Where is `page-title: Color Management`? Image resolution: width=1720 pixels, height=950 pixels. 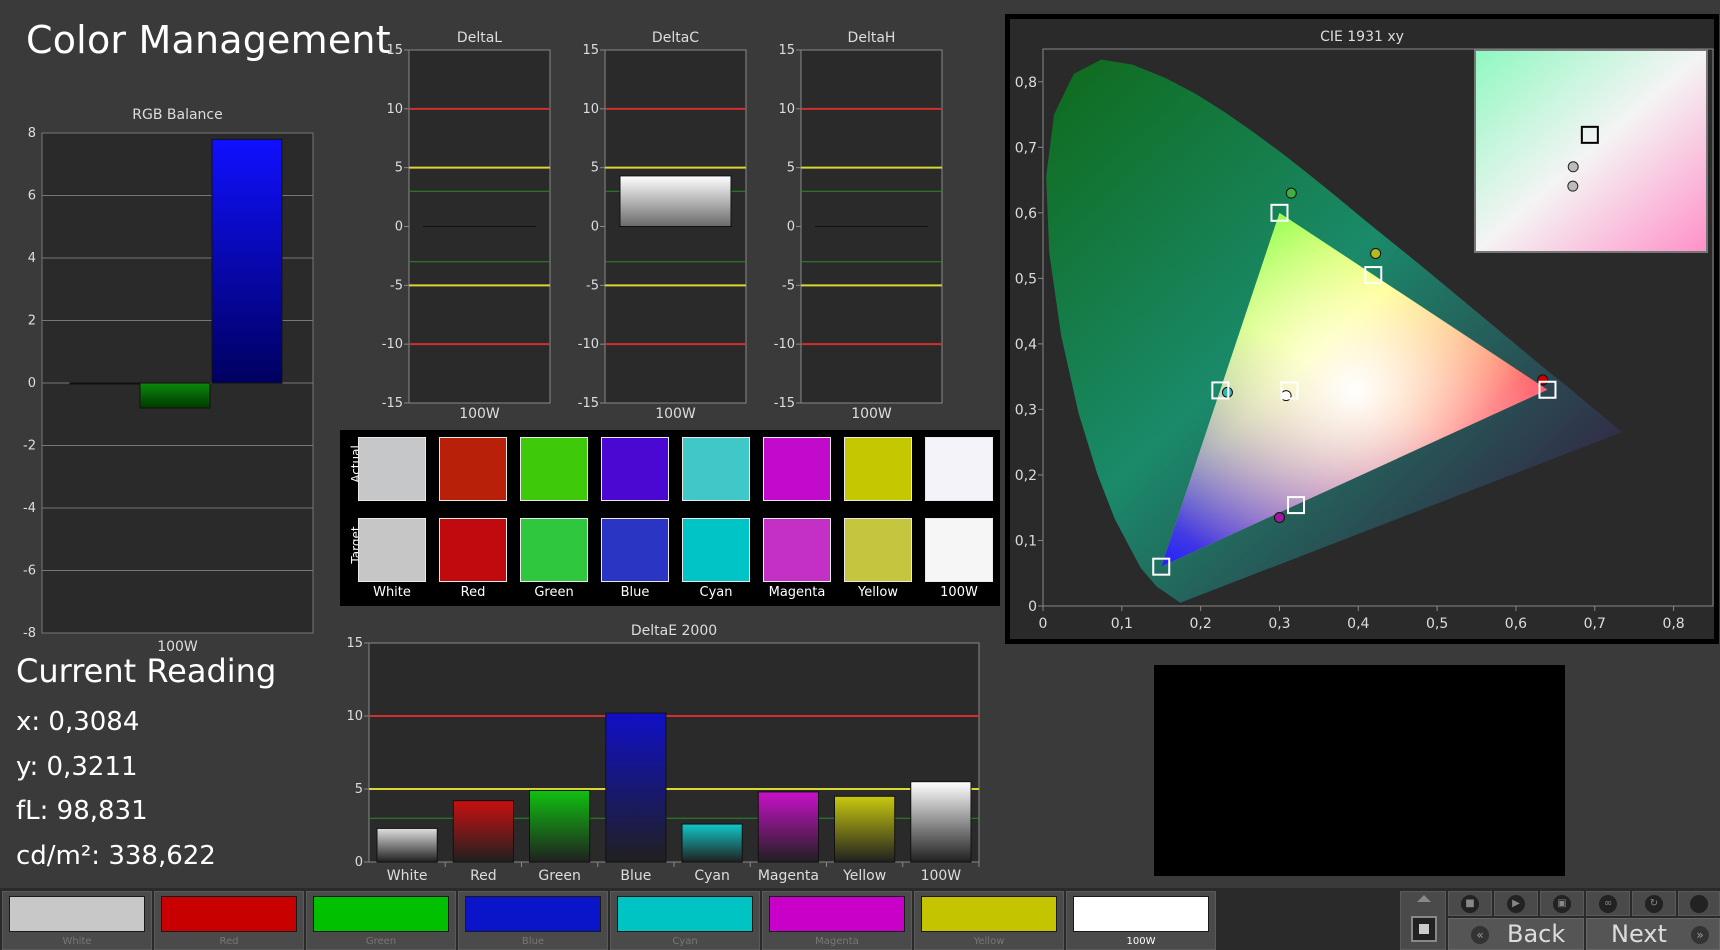
page-title: Color Management is located at coordinates (208, 40).